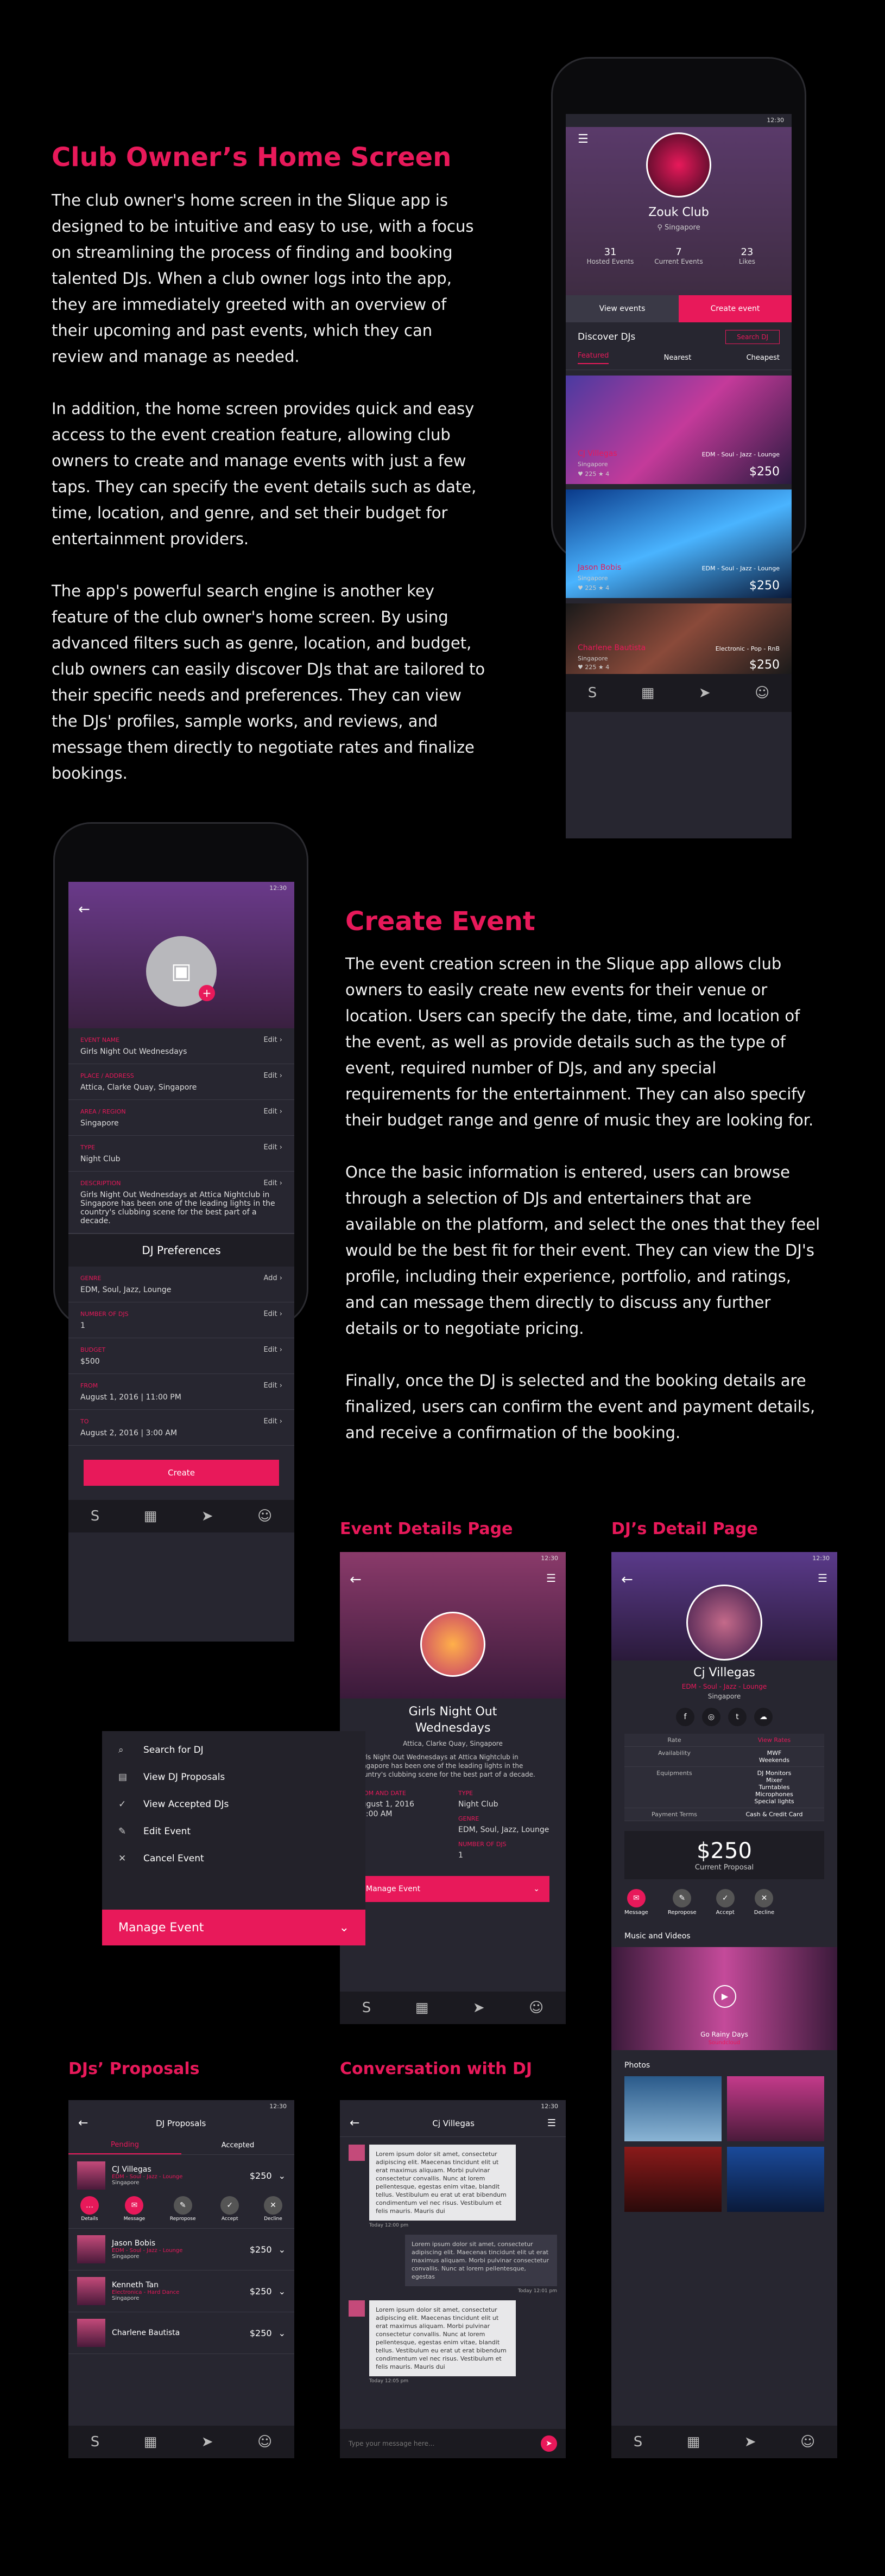 The image size is (885, 2576). I want to click on form-field: NUMBER OF DJs Edit › 1, so click(181, 1320).